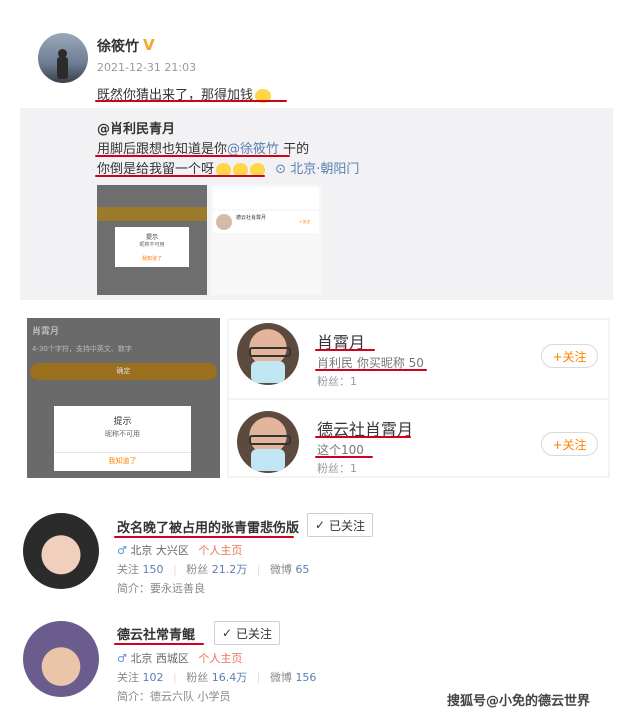  Describe the element at coordinates (281, 169) in the screenshot. I see `location-pin-icon: ⊙` at that location.